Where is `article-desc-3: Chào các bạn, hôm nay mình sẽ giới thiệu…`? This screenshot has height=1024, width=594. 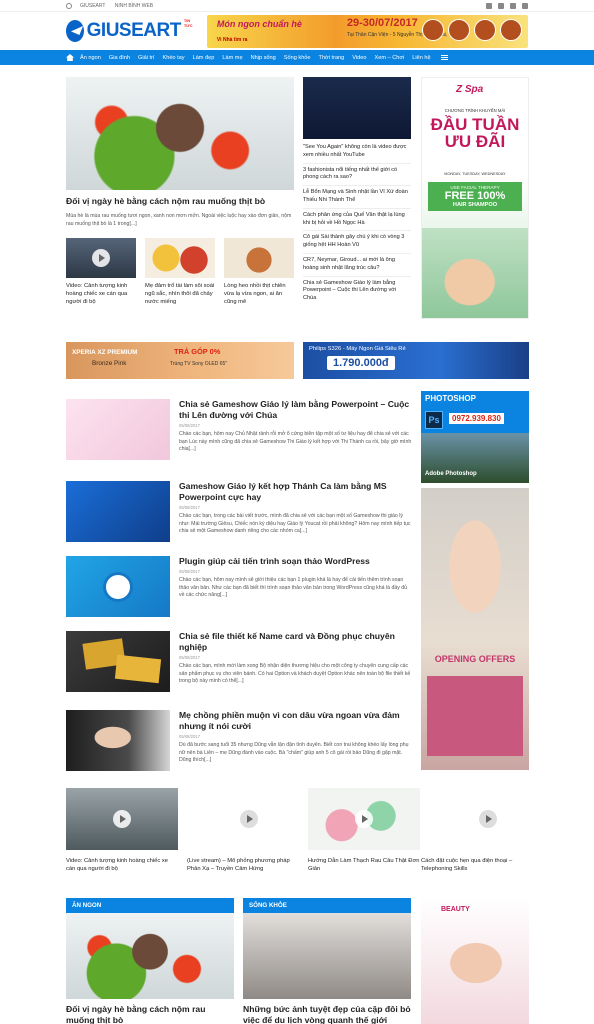 article-desc-3: Chào các bạn, hôm nay mình sẽ giới thiệu… is located at coordinates (293, 587).